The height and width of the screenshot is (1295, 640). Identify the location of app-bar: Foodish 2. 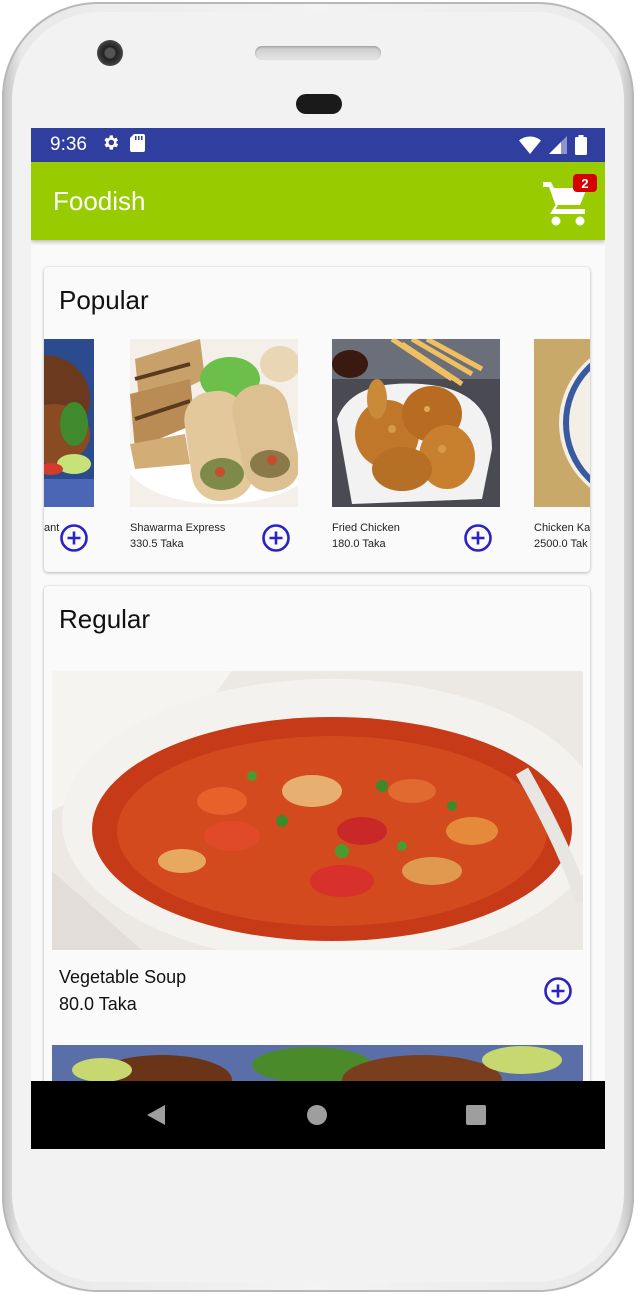
(318, 201).